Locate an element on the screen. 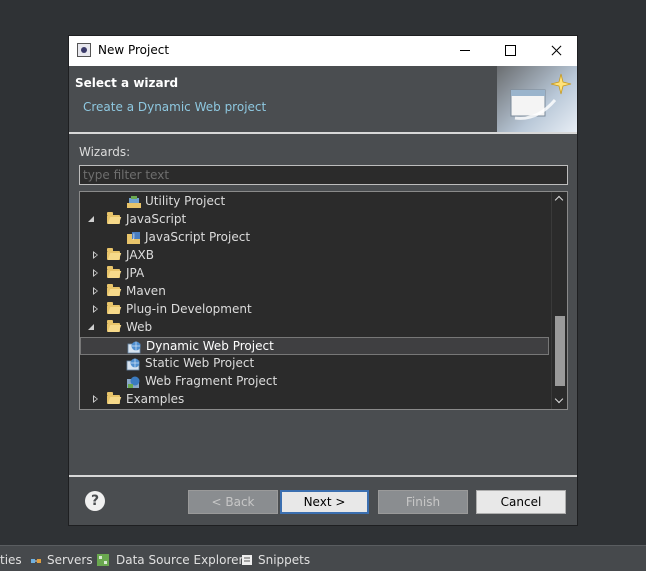 The height and width of the screenshot is (571, 646). back-button: < Back is located at coordinates (233, 502).